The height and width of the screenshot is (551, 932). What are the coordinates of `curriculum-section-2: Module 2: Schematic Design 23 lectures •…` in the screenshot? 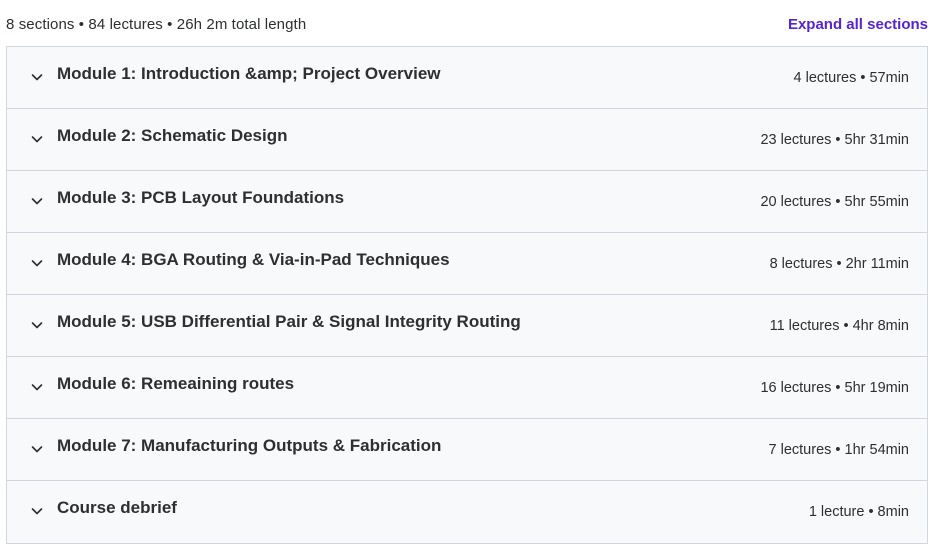 It's located at (467, 140).